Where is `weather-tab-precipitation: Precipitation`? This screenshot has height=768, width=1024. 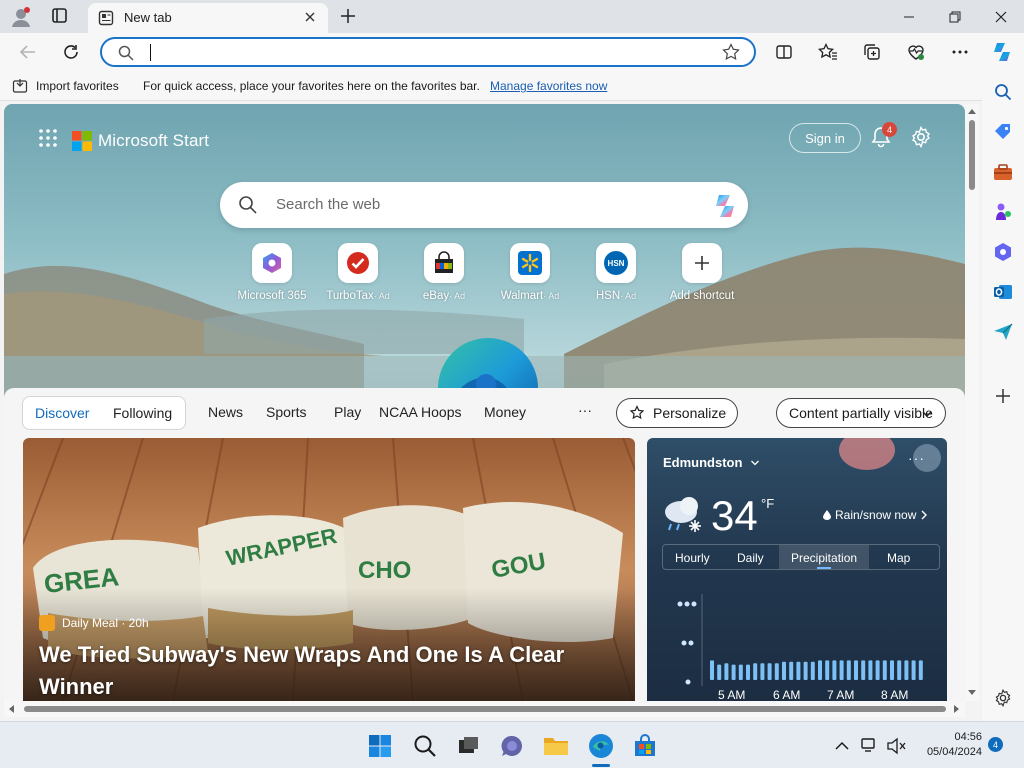
weather-tab-precipitation: Precipitation is located at coordinates (824, 558).